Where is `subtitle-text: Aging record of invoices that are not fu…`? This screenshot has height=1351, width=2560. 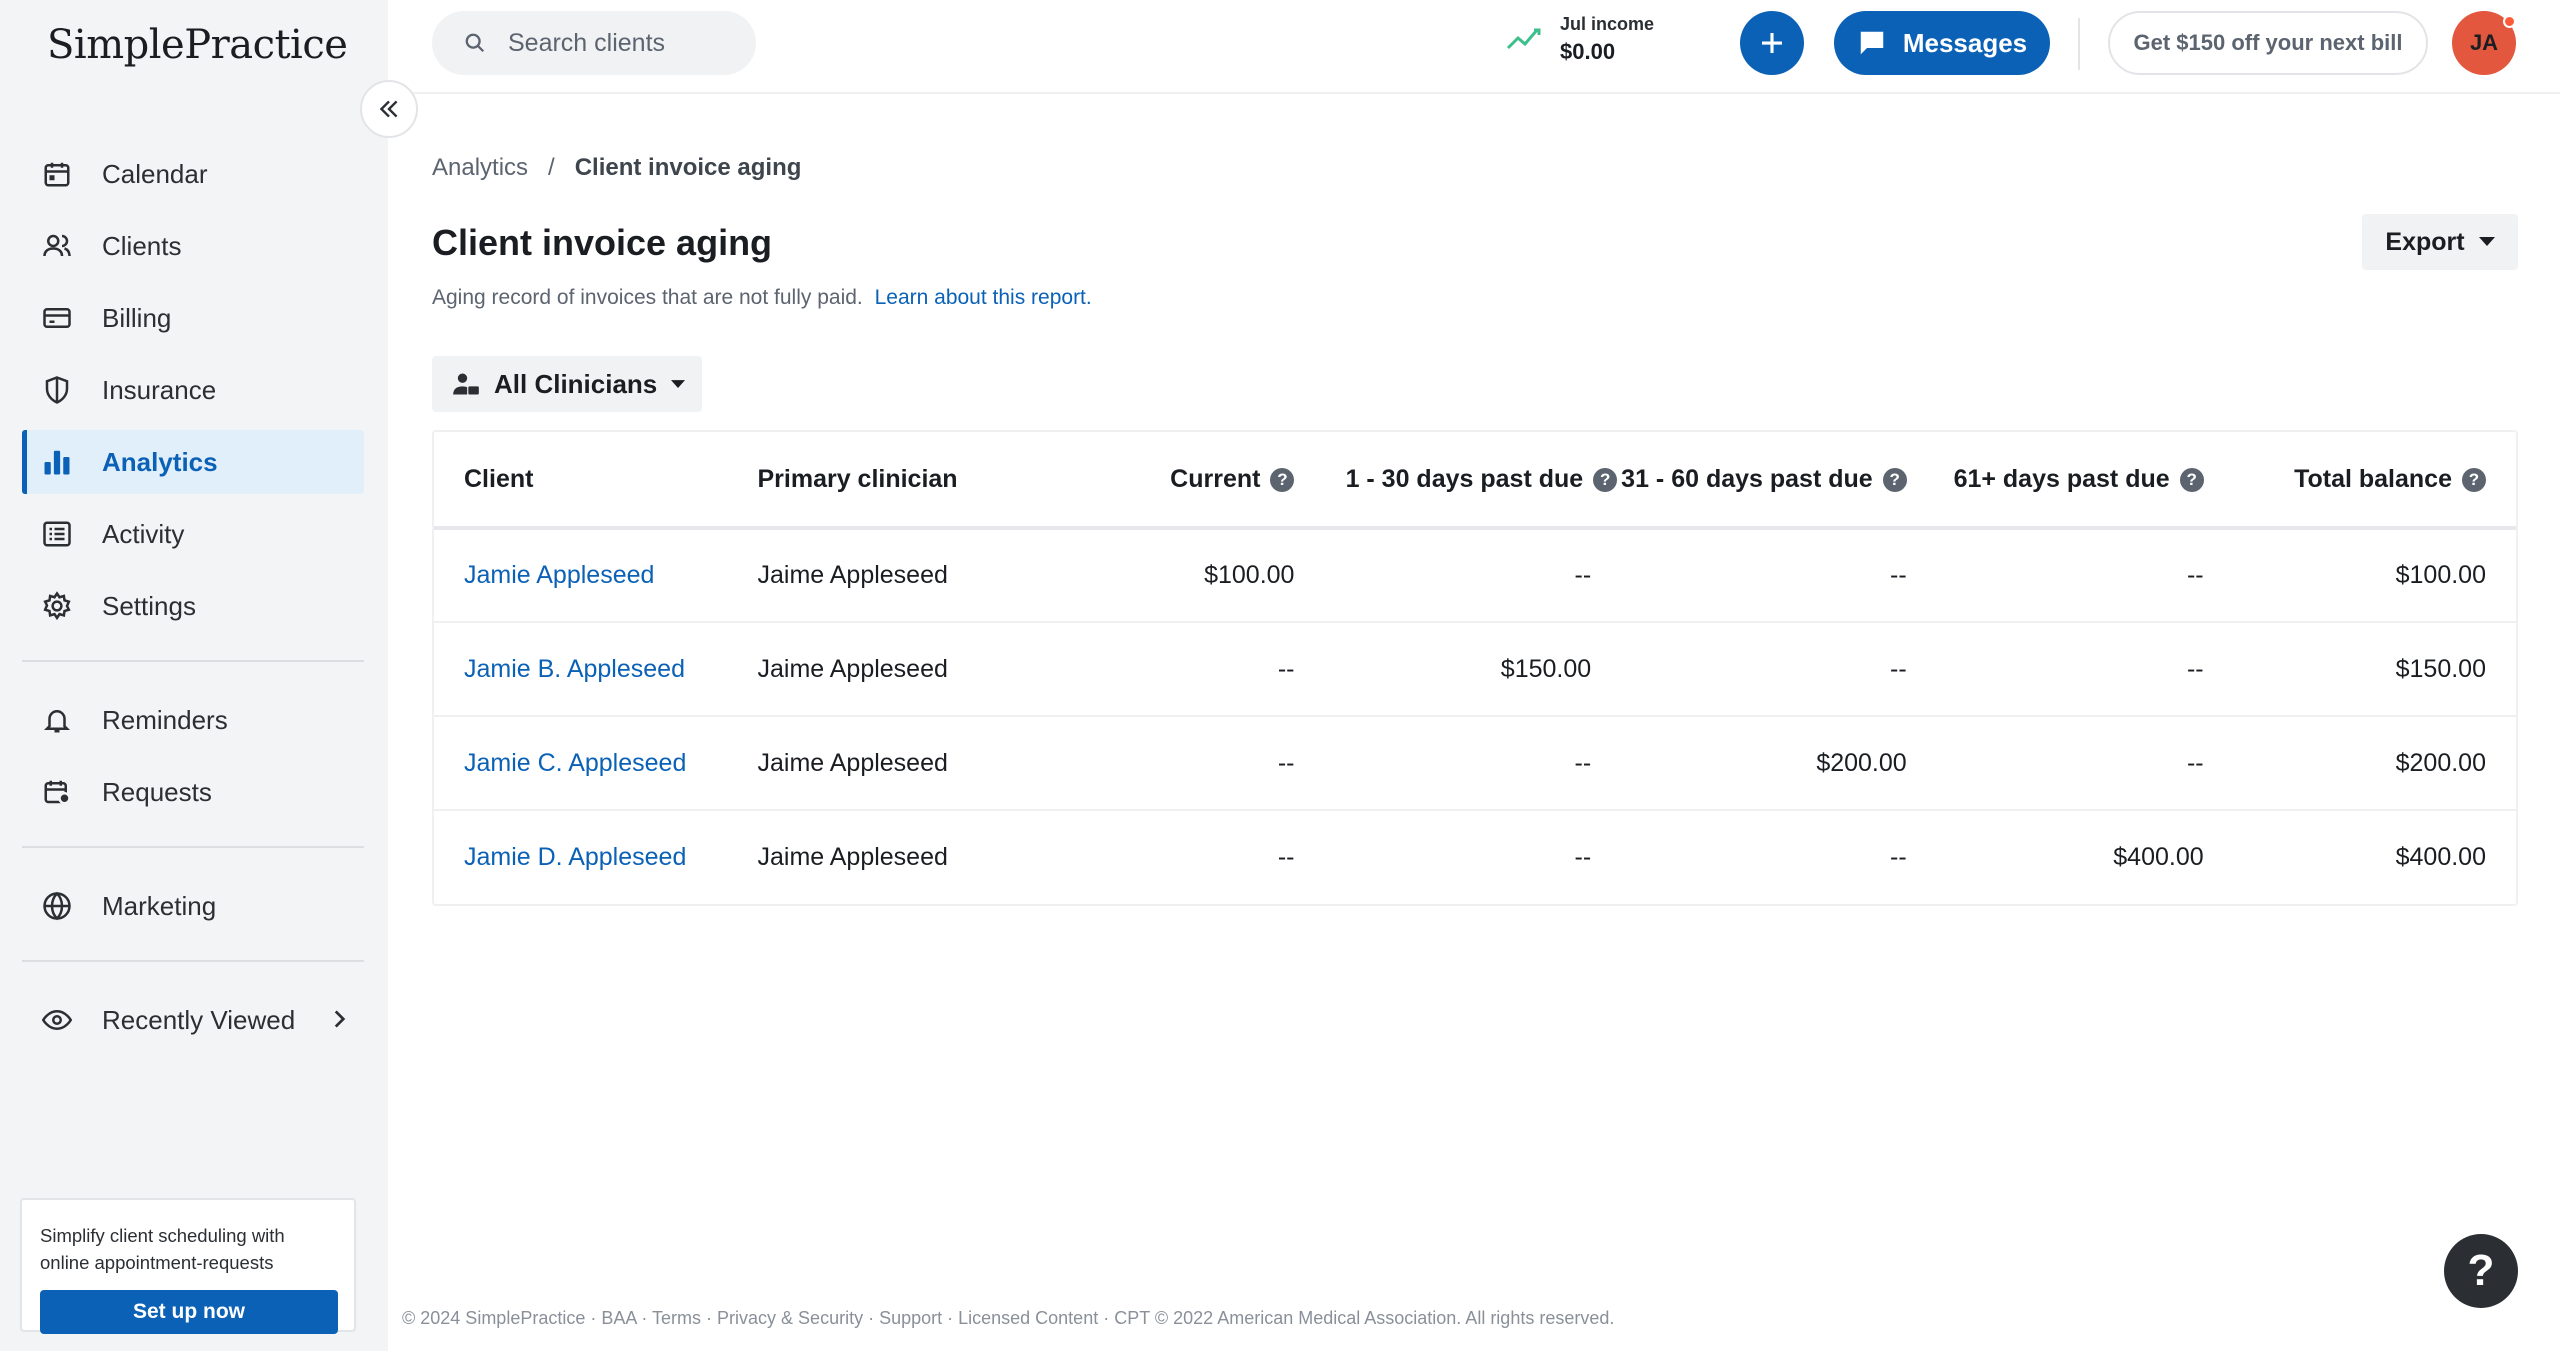 subtitle-text: Aging record of invoices that are not fu… is located at coordinates (647, 297).